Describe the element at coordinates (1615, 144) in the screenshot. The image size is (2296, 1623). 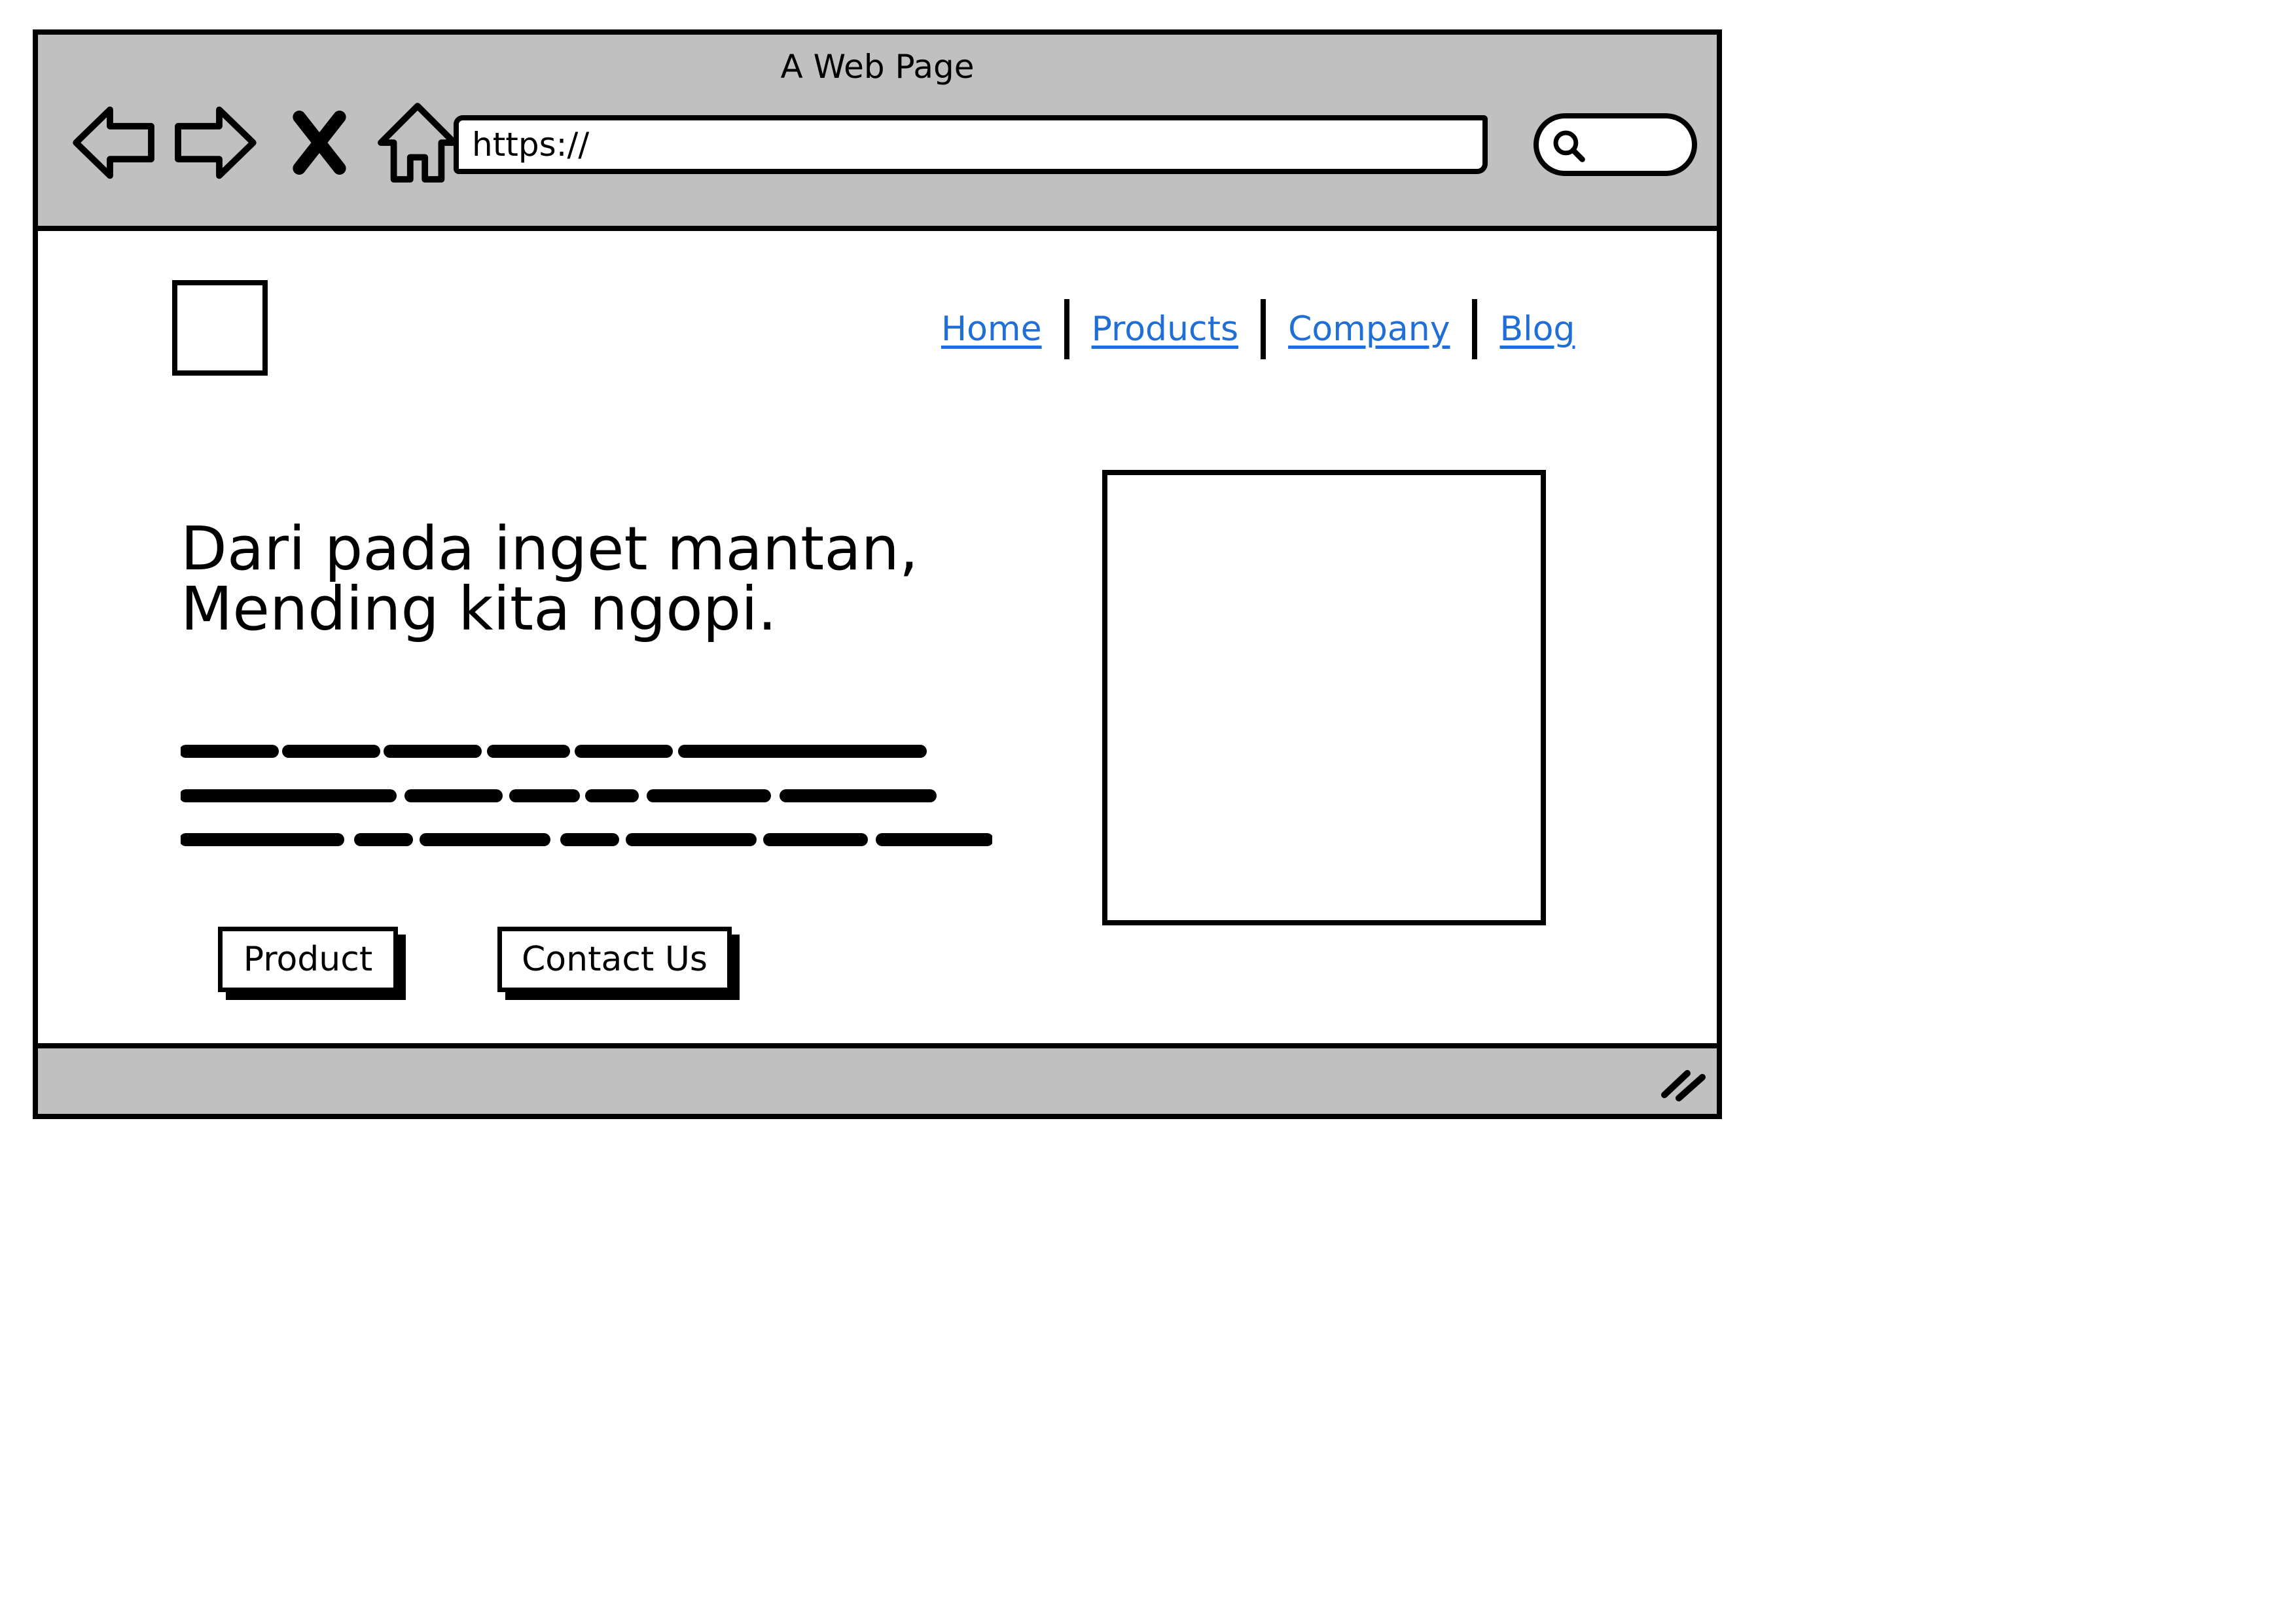
I see `browser-search-box` at that location.